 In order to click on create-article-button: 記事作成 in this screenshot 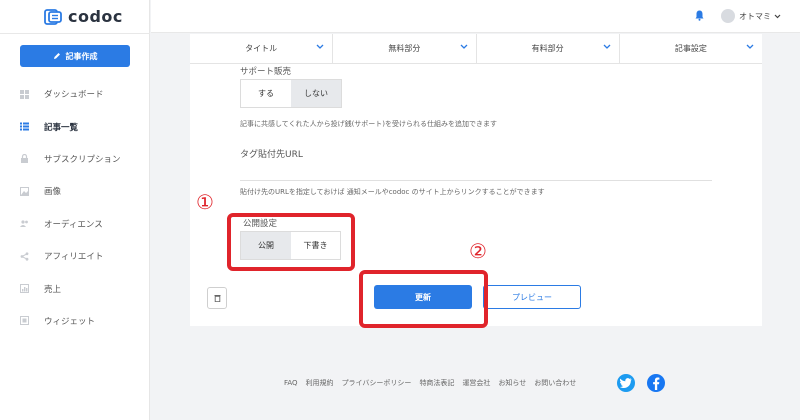, I will do `click(75, 56)`.